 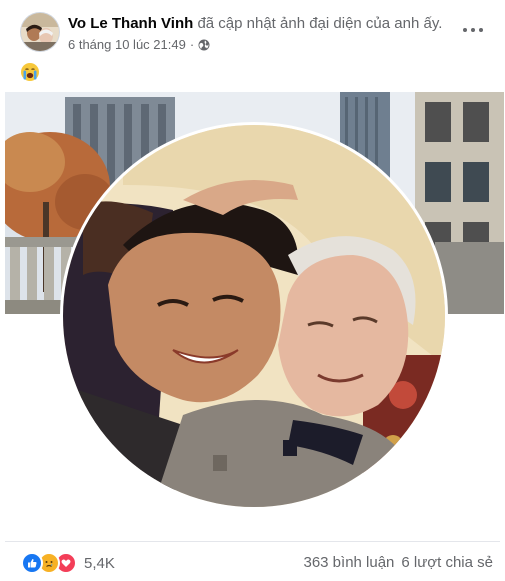 What do you see at coordinates (252, 541) in the screenshot?
I see `footer-divider` at bounding box center [252, 541].